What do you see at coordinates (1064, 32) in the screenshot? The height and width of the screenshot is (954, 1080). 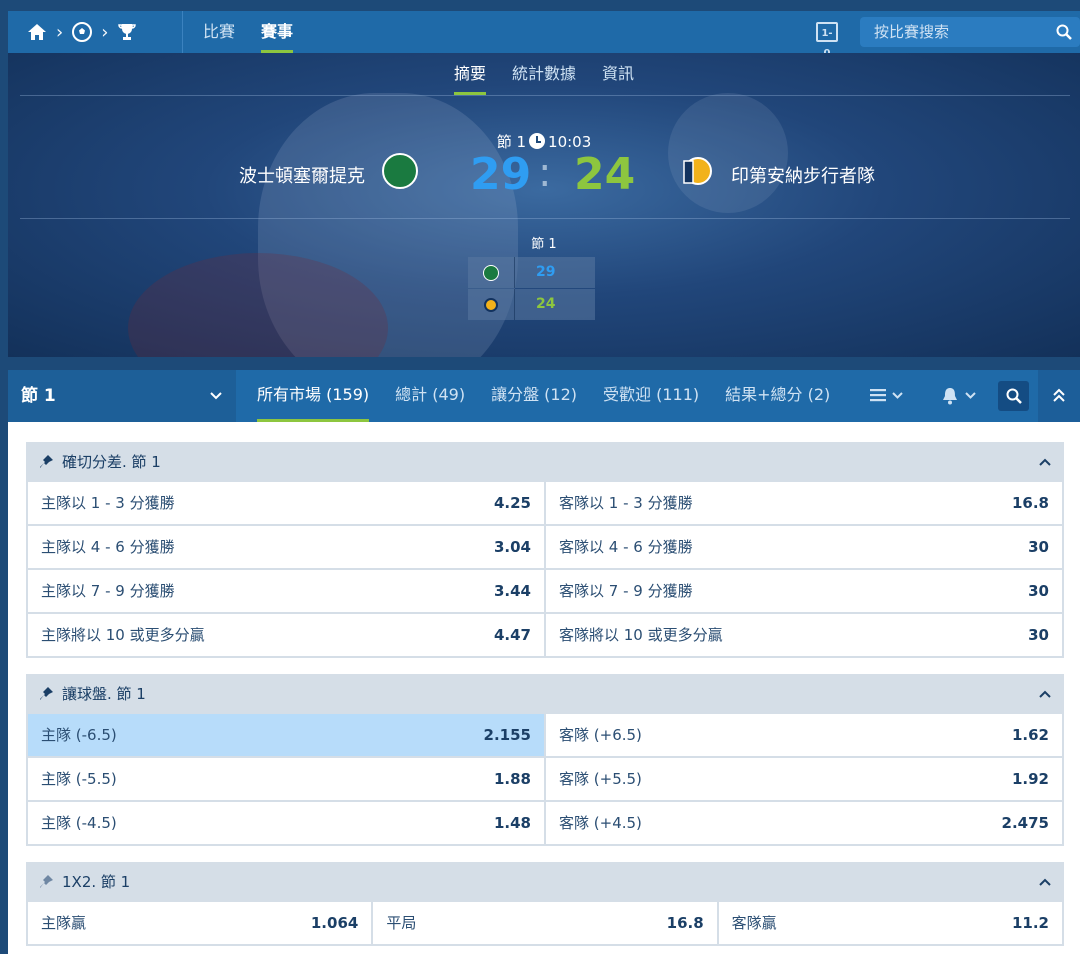 I see `search-icon` at bounding box center [1064, 32].